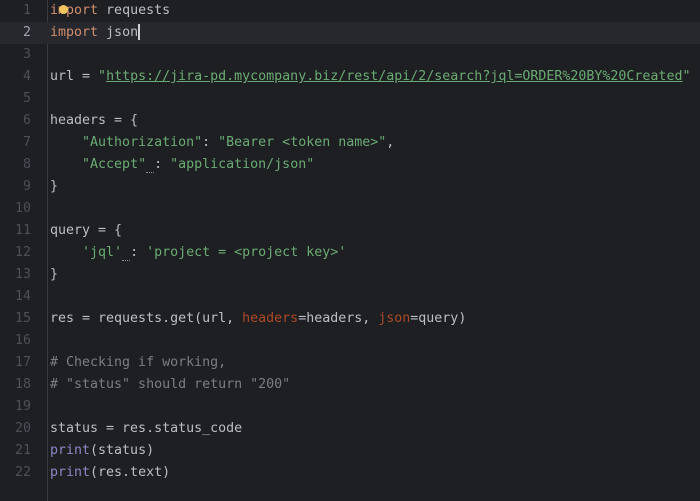 Image resolution: width=700 pixels, height=501 pixels. I want to click on code-line: 12 'jql' : 'project = <project key>', so click(350, 253).